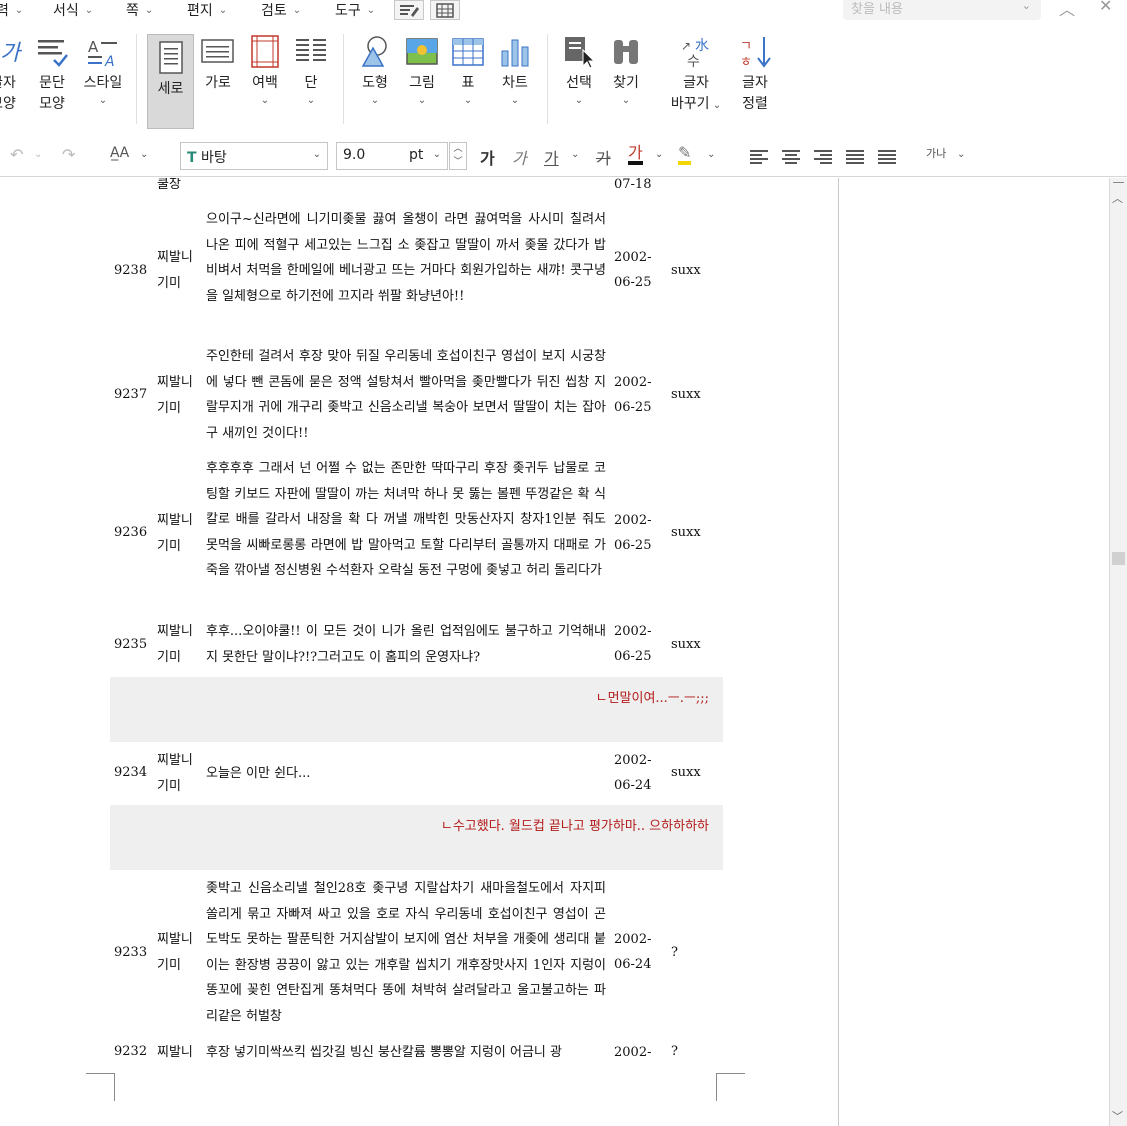 This screenshot has width=1127, height=1126. I want to click on para-shape-label-2: 모양, so click(52, 104).